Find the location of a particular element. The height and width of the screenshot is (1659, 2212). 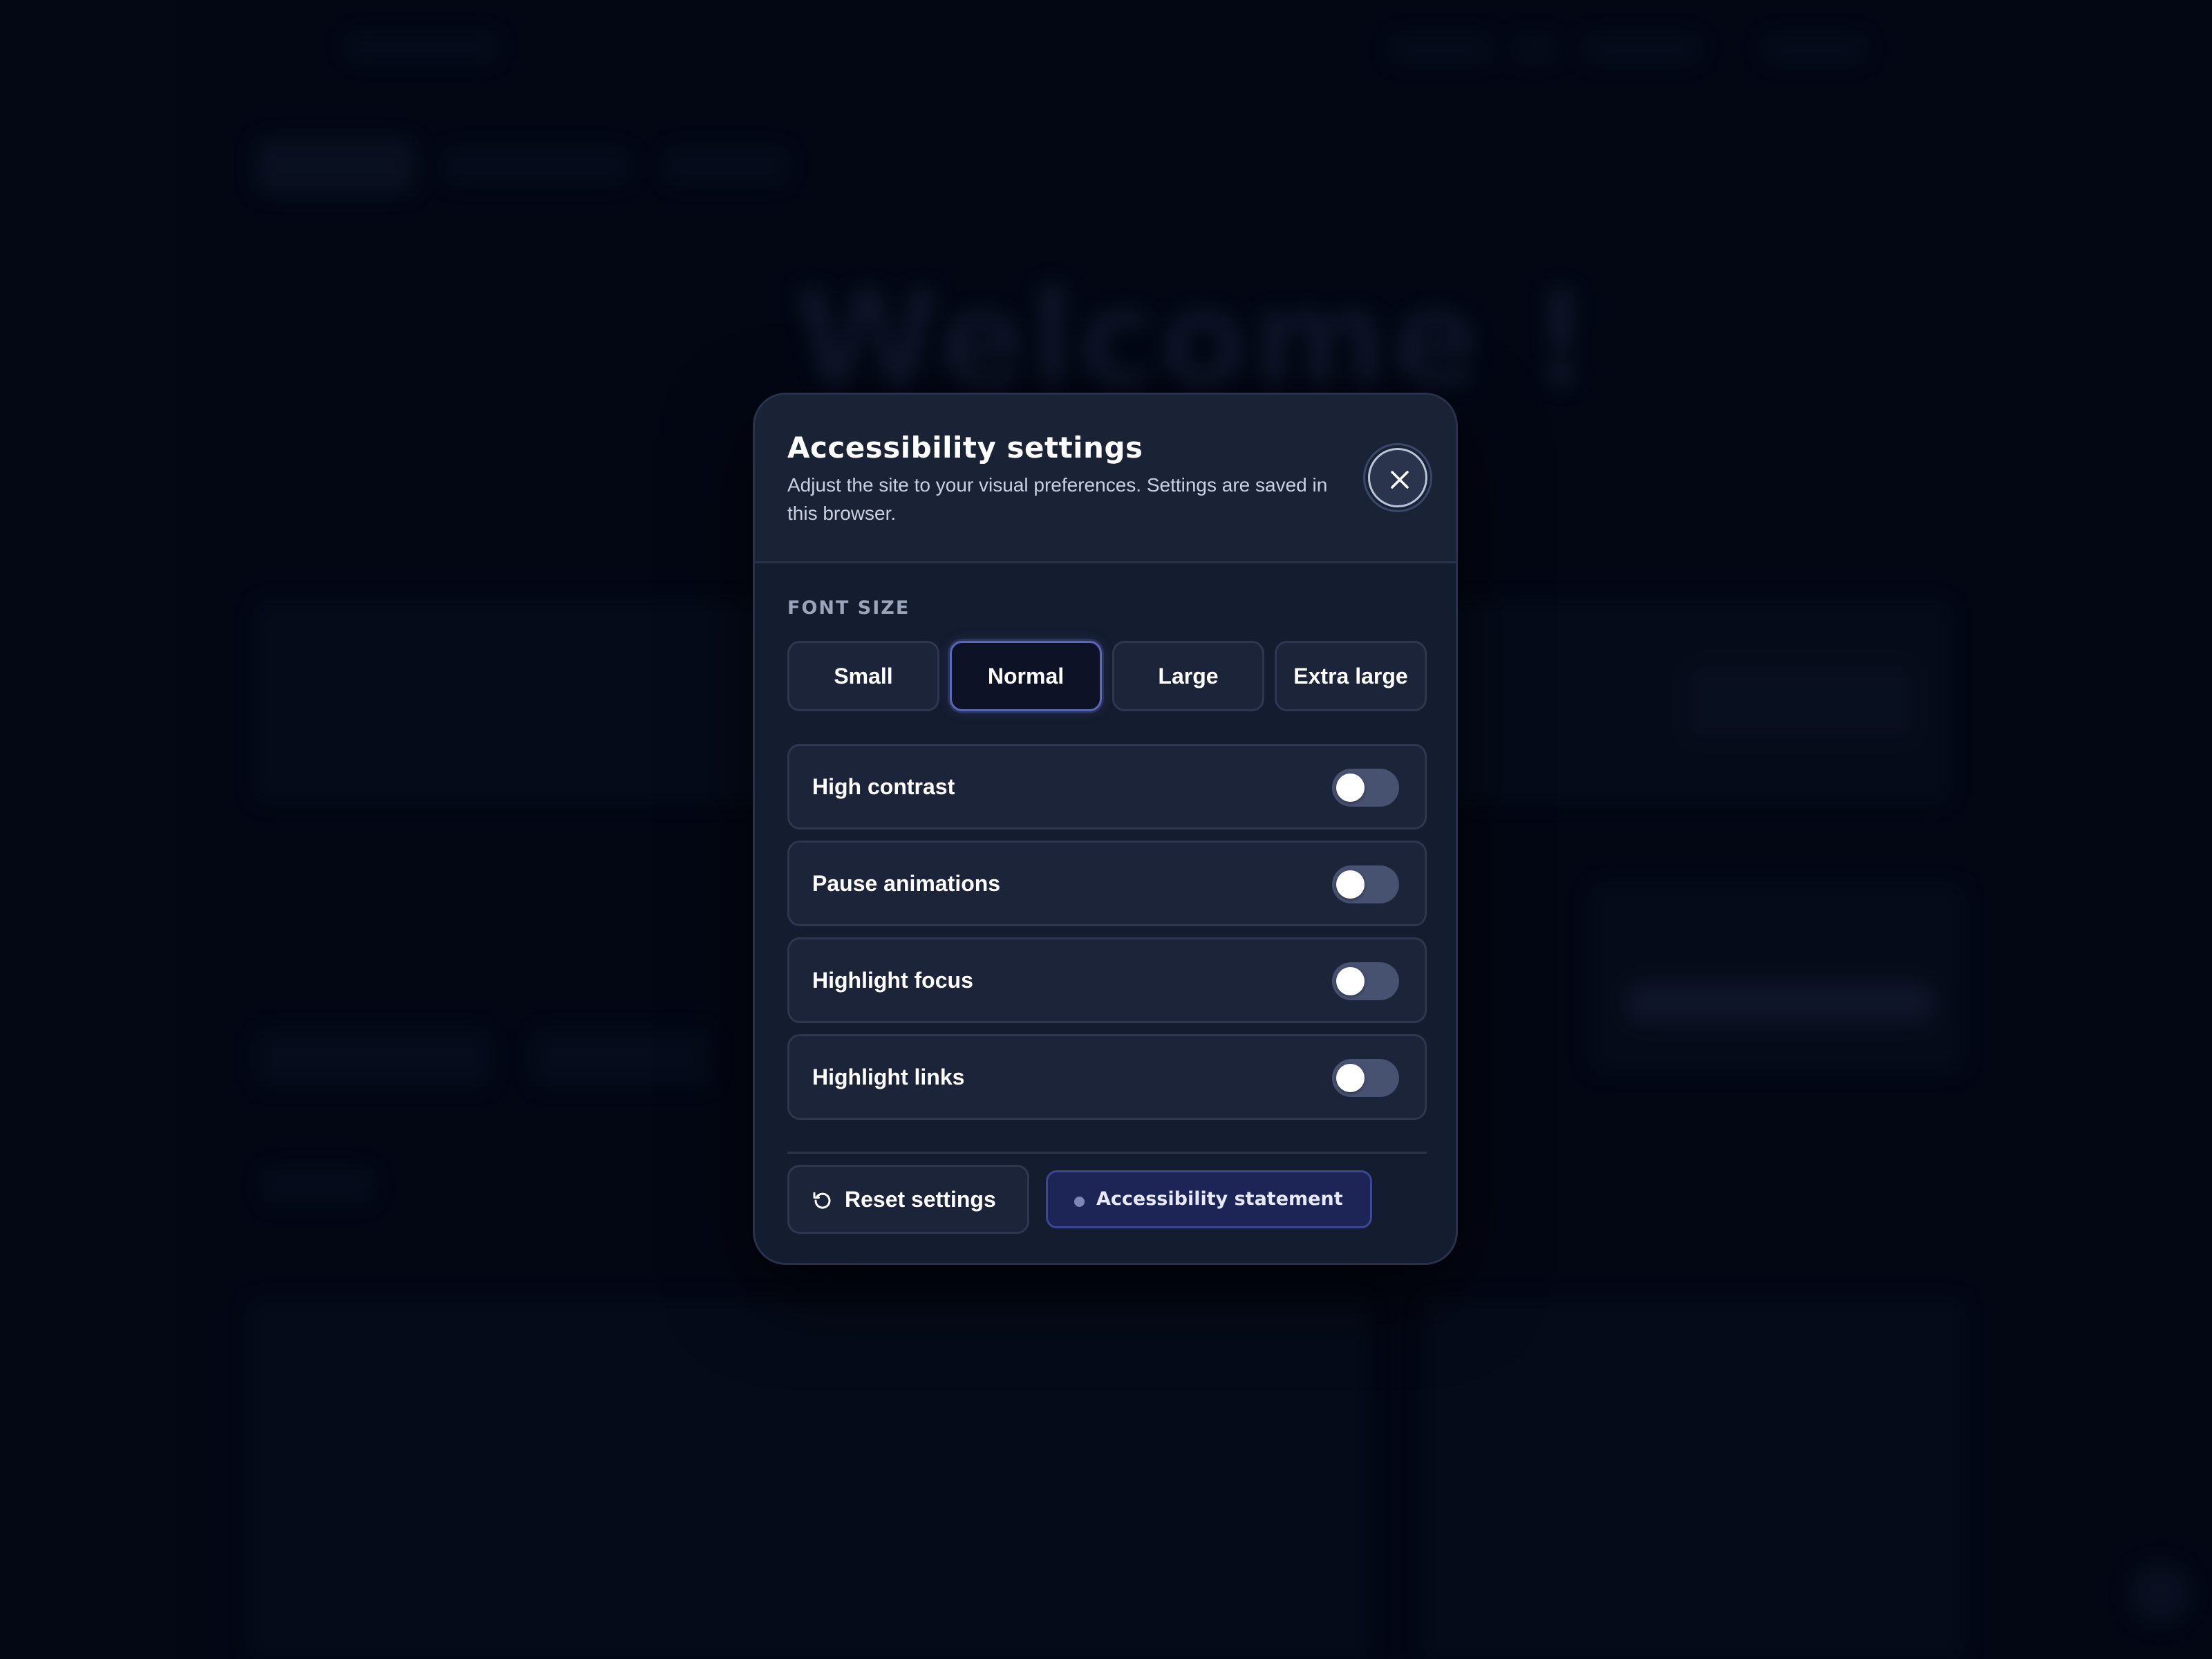

font-size-small-button: Small is located at coordinates (863, 676).